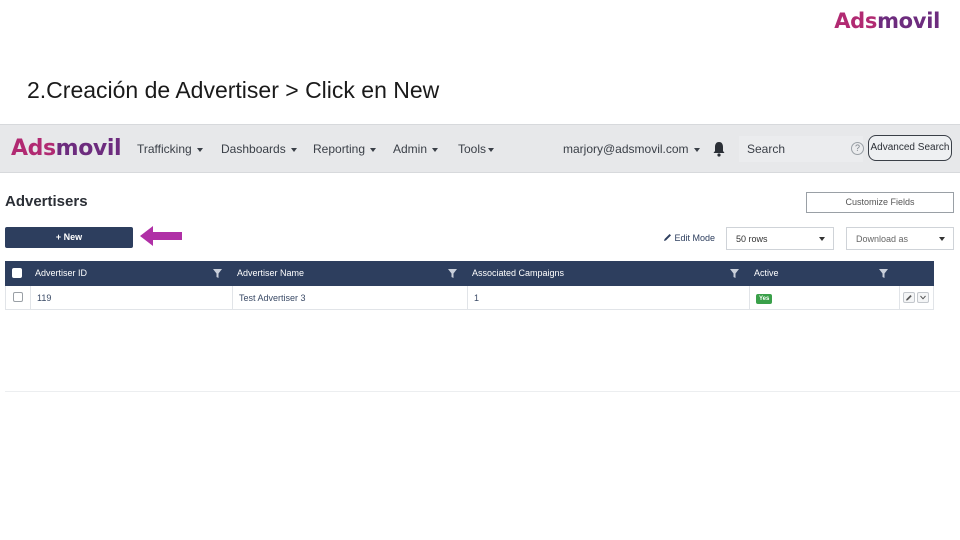 This screenshot has height=540, width=960. I want to click on nav-tools: Tools, so click(476, 149).